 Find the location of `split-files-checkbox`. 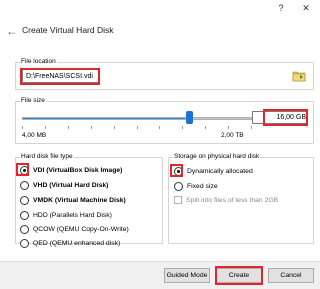

split-files-checkbox is located at coordinates (178, 200).